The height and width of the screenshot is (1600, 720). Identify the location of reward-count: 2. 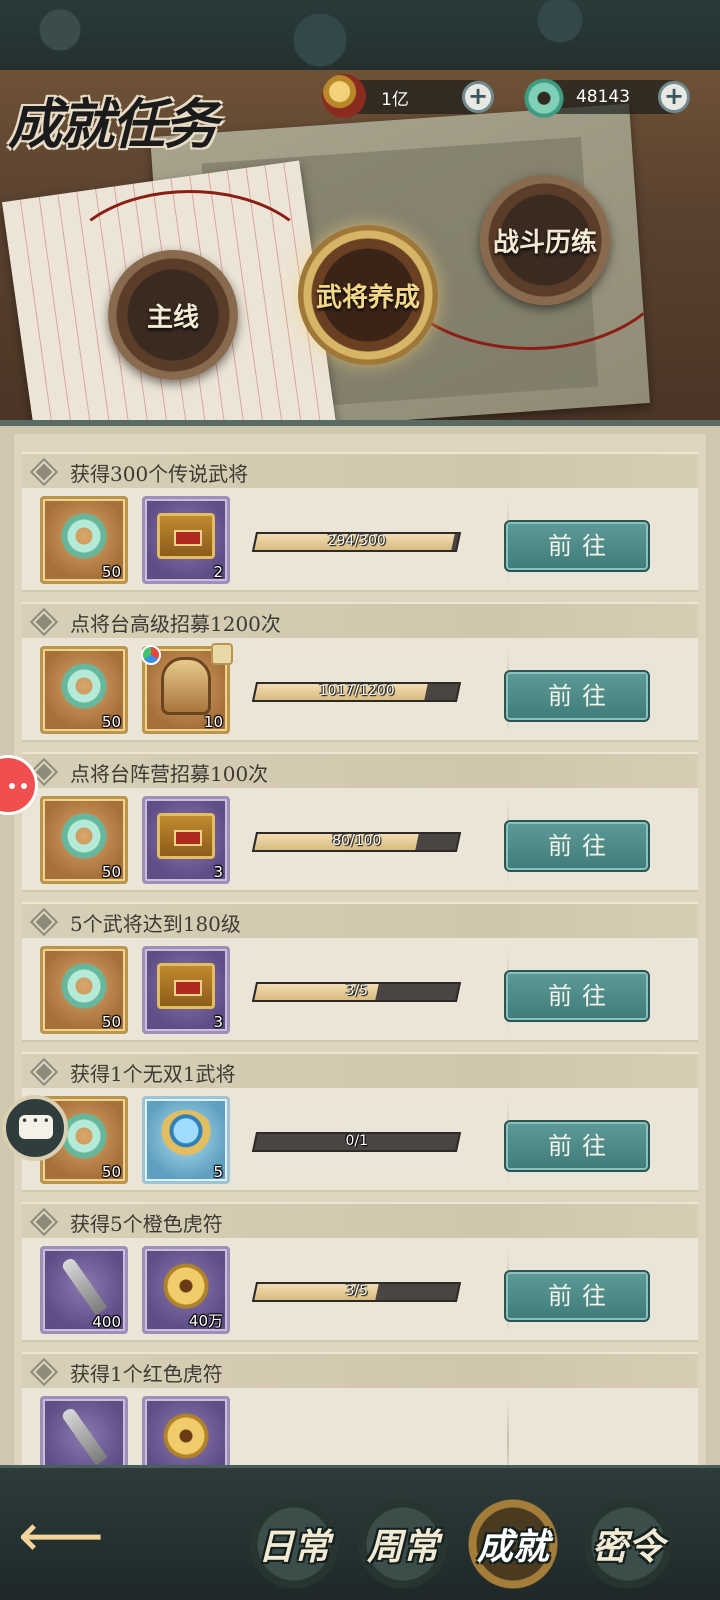
(218, 572).